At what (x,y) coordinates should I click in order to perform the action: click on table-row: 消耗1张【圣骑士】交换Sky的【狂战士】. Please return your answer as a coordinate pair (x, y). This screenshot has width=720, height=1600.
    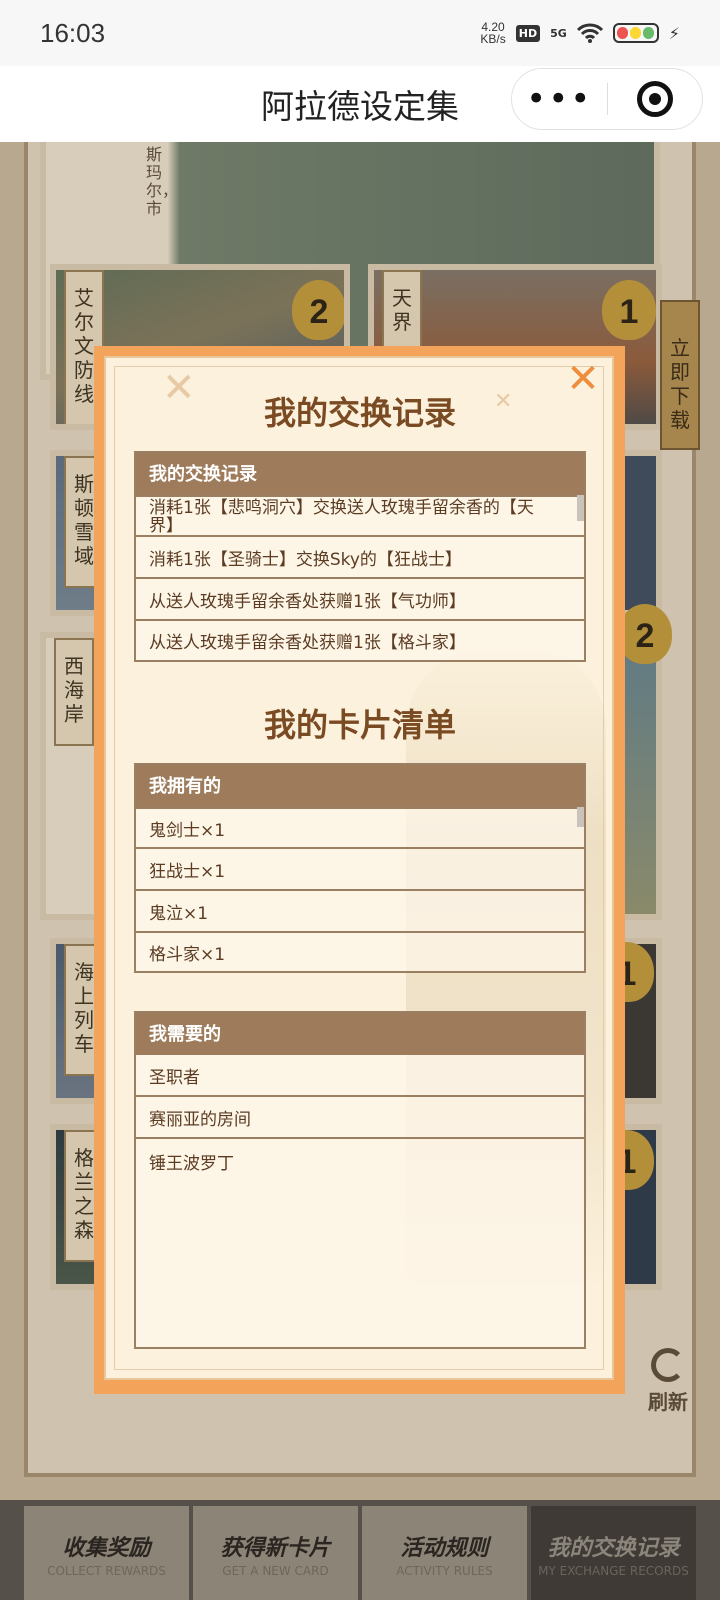
    Looking at the image, I should click on (360, 556).